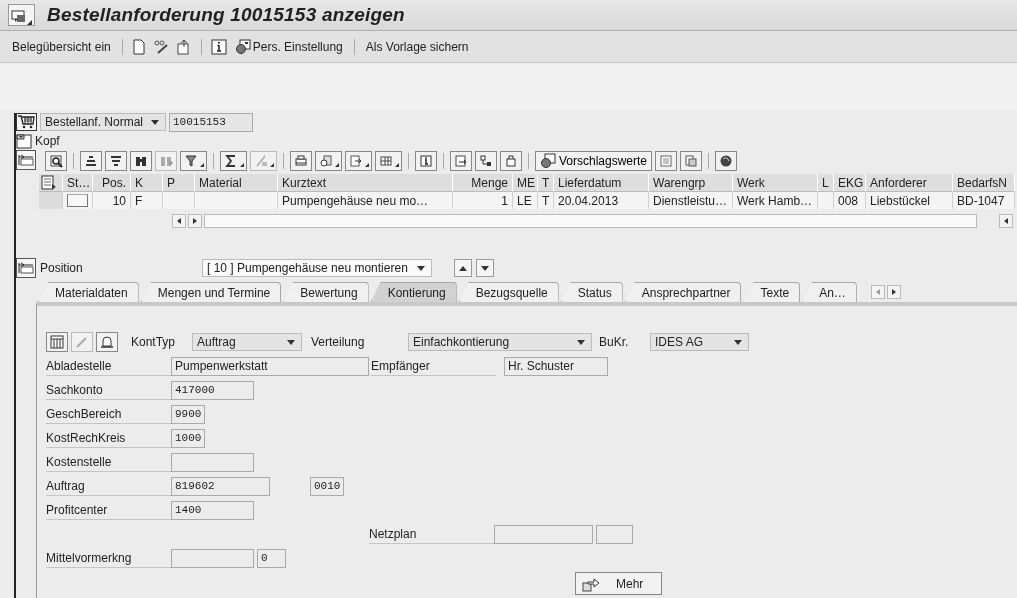 The image size is (1017, 598). I want to click on tab: Materialdaten, so click(88, 292).